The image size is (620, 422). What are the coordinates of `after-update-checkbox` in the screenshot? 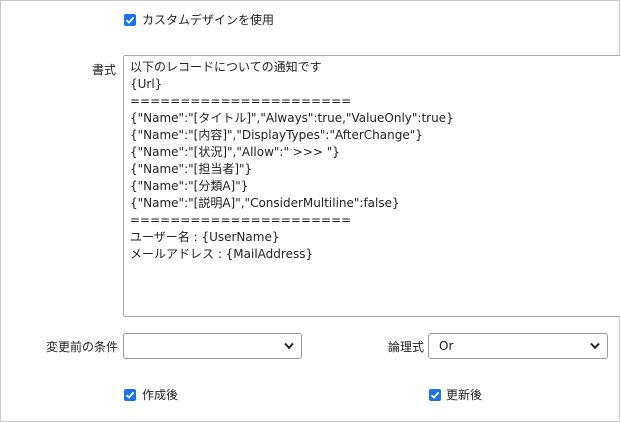 It's located at (435, 395).